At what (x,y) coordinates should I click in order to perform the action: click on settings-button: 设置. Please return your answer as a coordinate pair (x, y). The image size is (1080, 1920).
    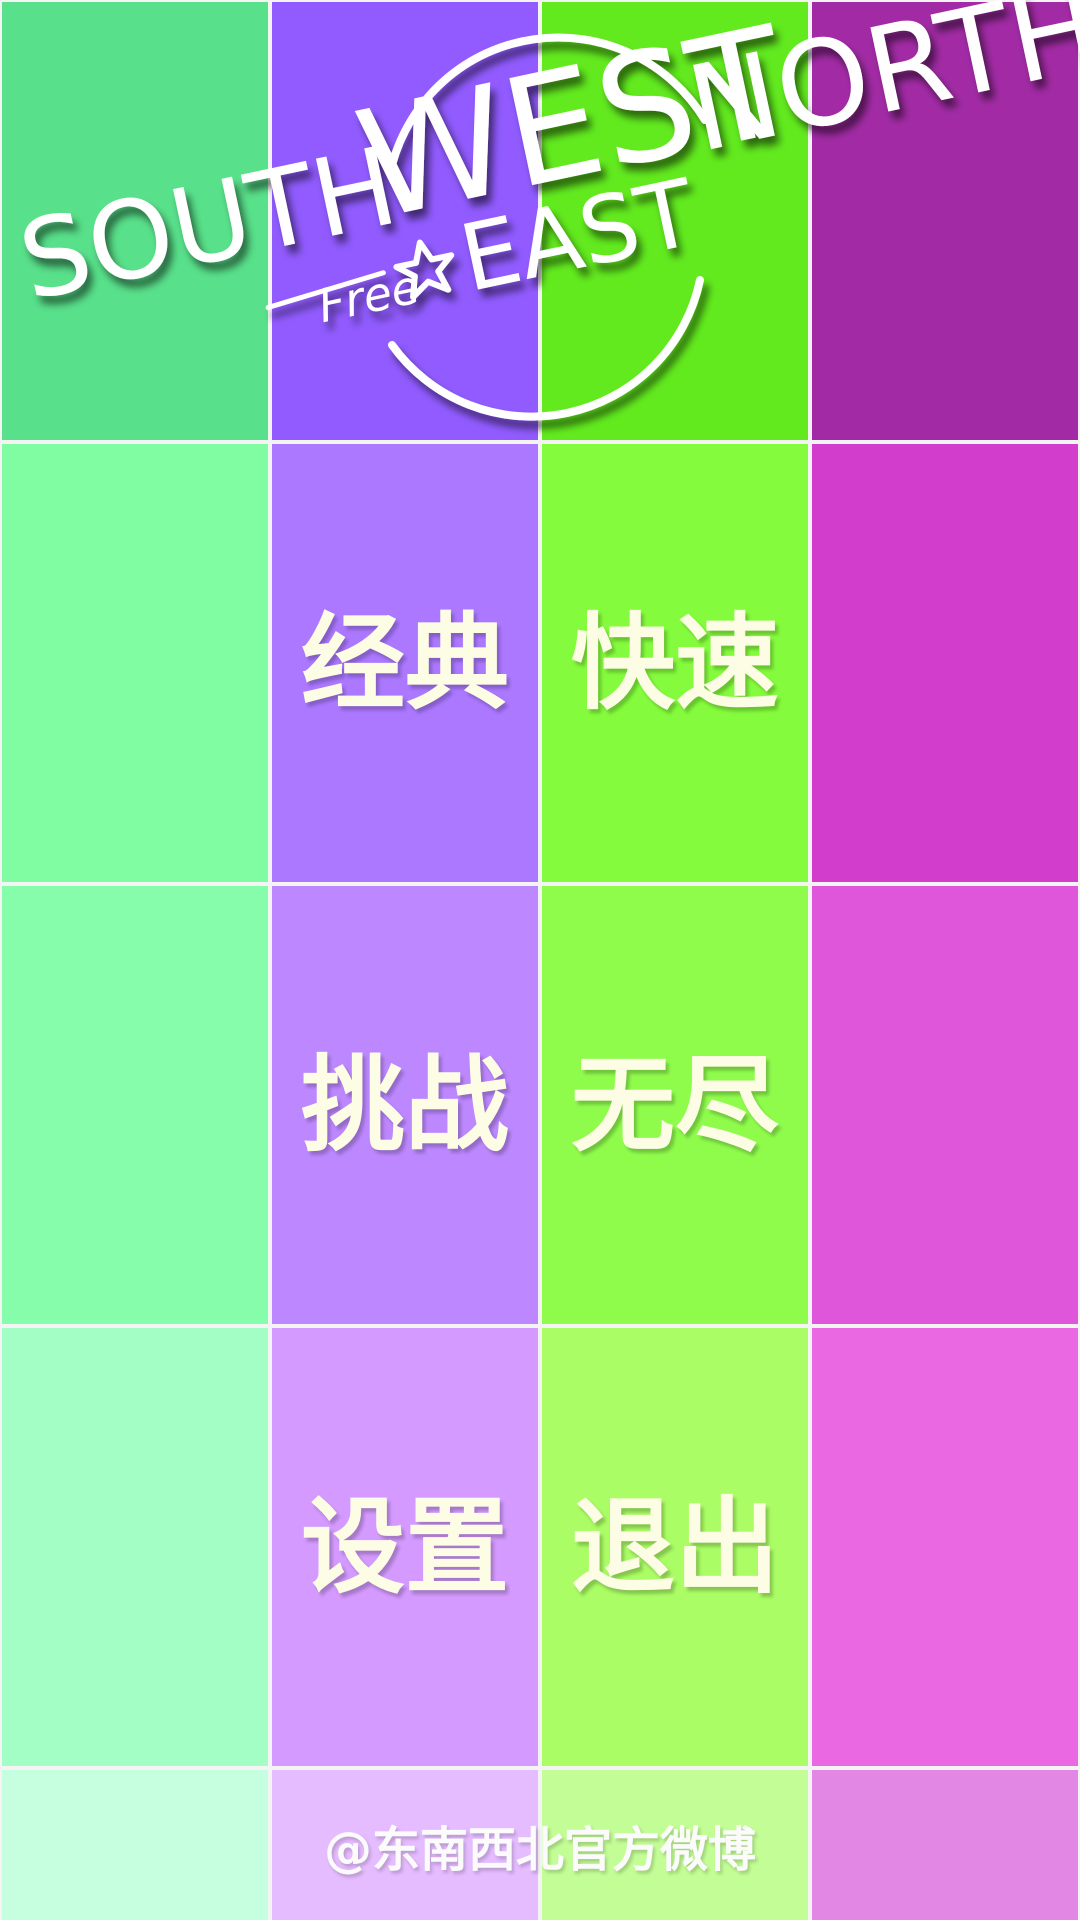
    Looking at the image, I should click on (405, 1547).